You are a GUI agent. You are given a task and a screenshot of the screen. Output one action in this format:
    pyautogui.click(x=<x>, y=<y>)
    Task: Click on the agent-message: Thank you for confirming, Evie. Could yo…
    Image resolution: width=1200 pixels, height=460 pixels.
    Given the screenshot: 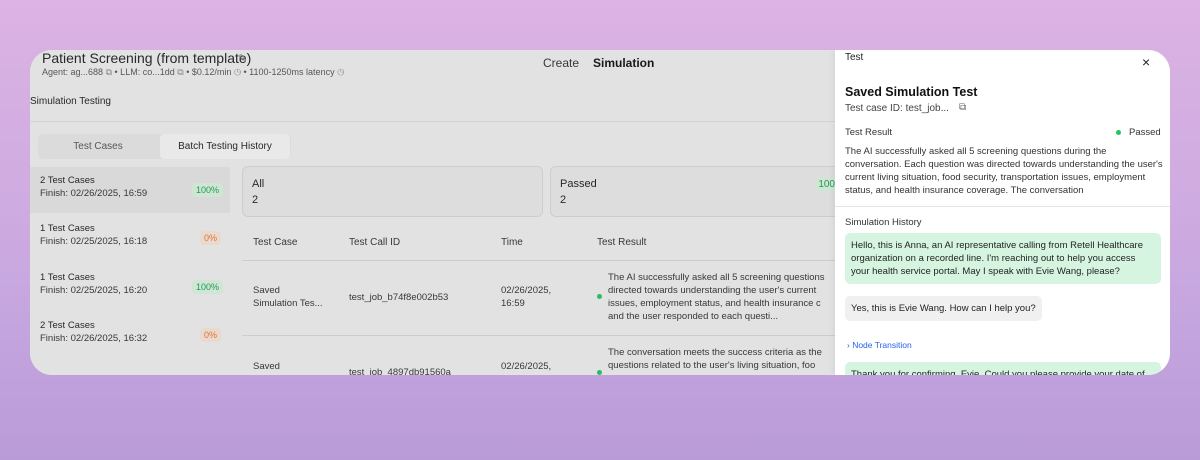 What is the action you would take?
    pyautogui.click(x=1003, y=368)
    